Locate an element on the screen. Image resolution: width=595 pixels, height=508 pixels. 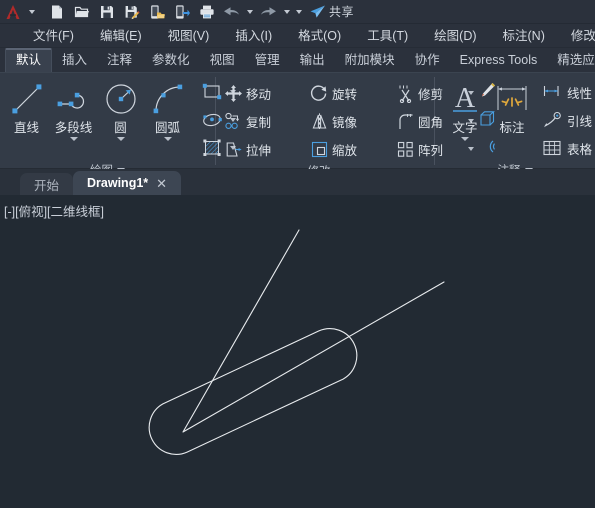
save-to-web-icon is located at coordinates (182, 11).